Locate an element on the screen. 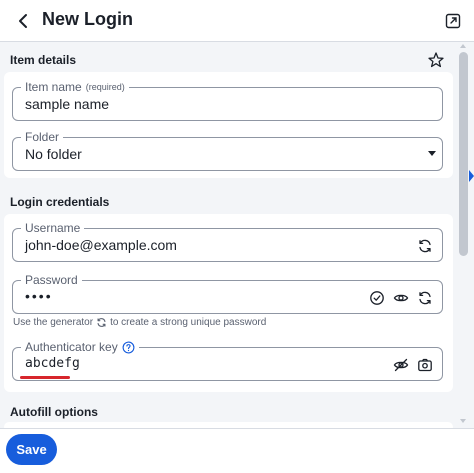  help-circle-icon is located at coordinates (128, 347).